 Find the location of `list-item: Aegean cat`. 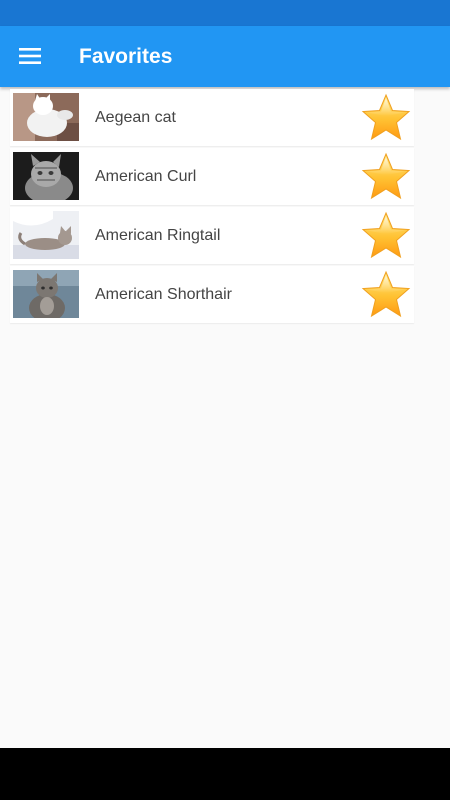

list-item: Aegean cat is located at coordinates (212, 117).